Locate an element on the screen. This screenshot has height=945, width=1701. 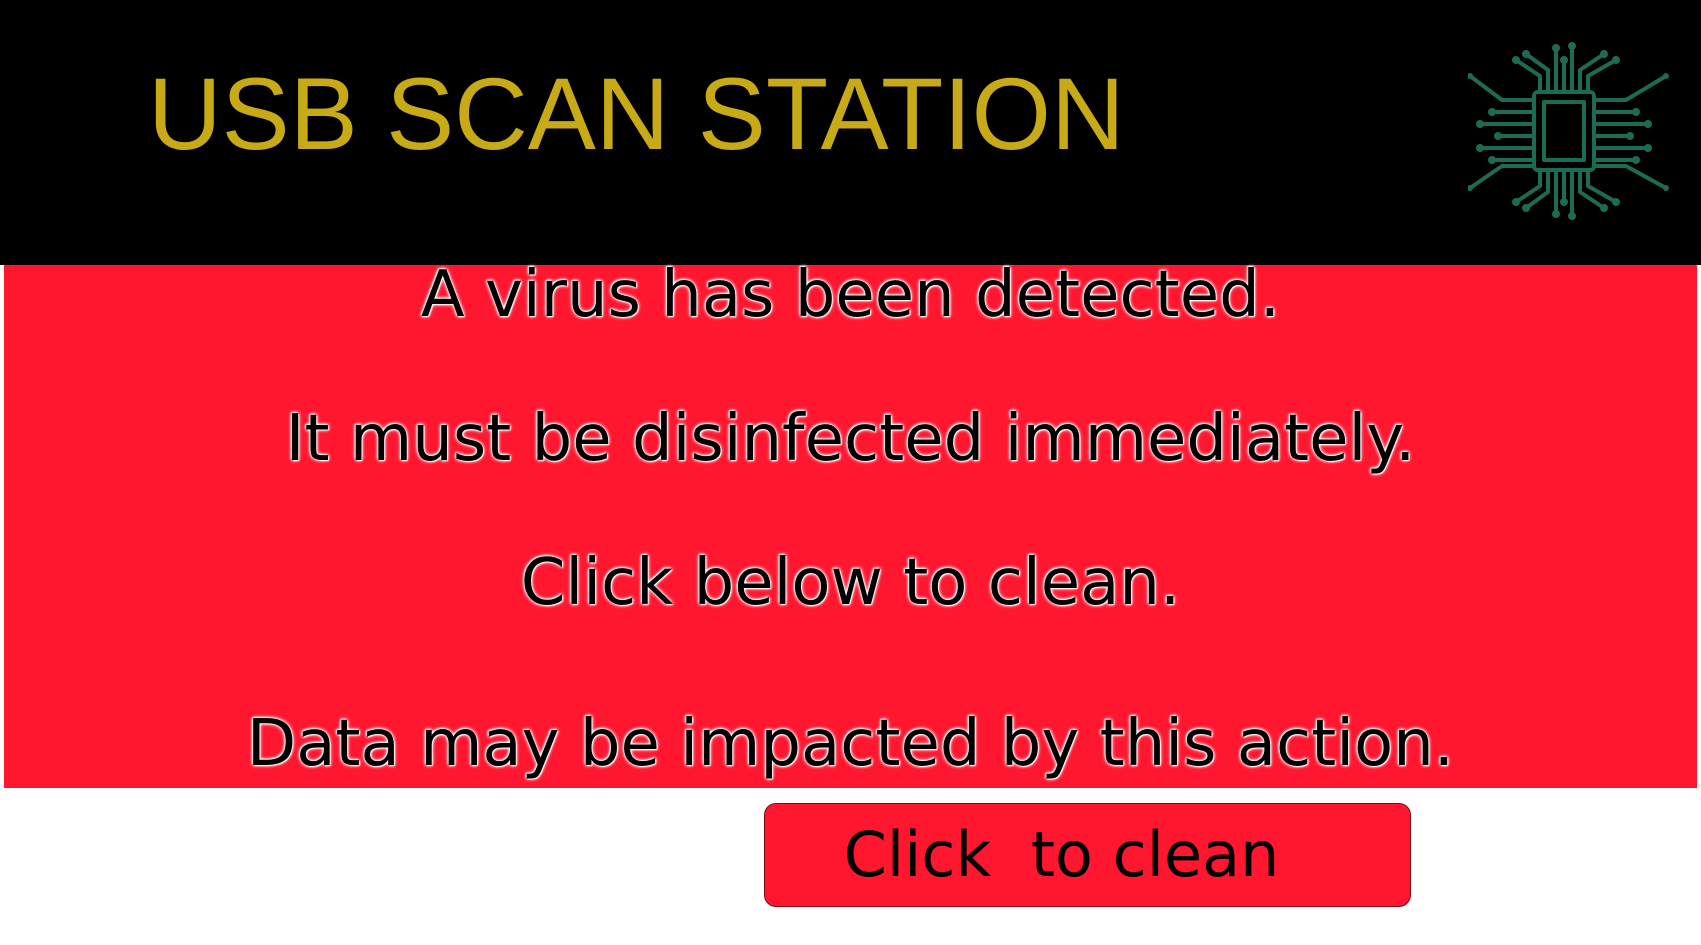
click-to-clean-button: Click to clean is located at coordinates (1087, 855).